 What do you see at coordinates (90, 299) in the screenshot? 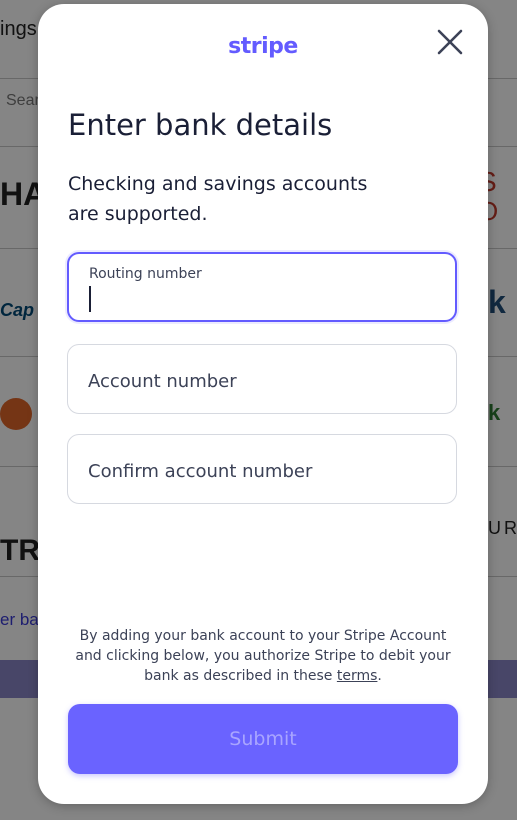
I see `text-caret` at bounding box center [90, 299].